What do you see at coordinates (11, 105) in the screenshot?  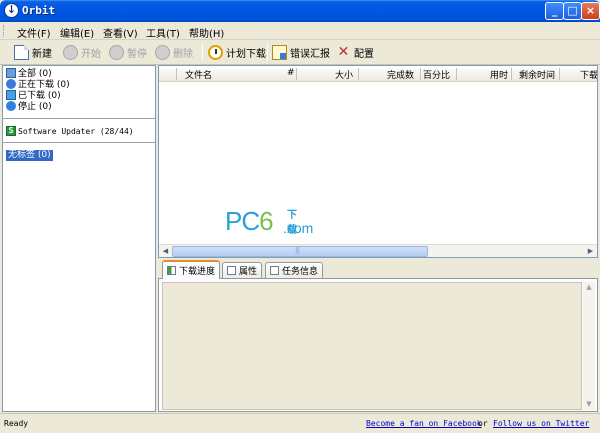 I see `stopped-icon` at bounding box center [11, 105].